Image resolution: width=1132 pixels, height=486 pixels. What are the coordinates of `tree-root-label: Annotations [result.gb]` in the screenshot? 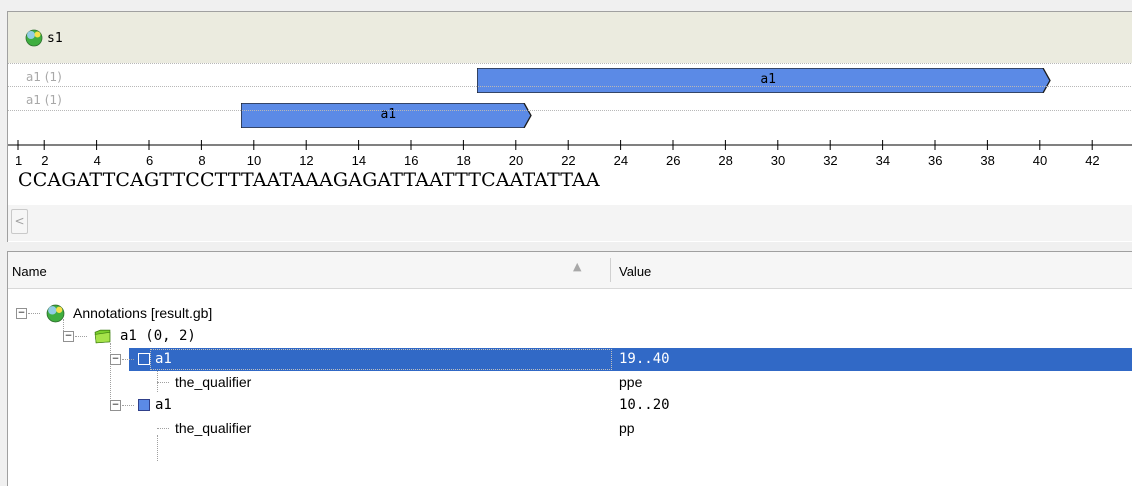 It's located at (143, 313).